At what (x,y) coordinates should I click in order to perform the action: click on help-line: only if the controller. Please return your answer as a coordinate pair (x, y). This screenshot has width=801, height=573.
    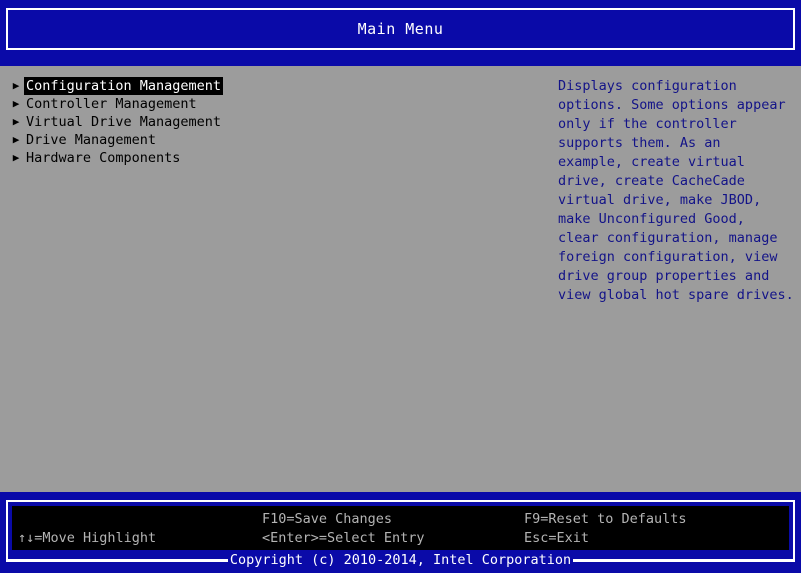
    Looking at the image, I should click on (647, 124).